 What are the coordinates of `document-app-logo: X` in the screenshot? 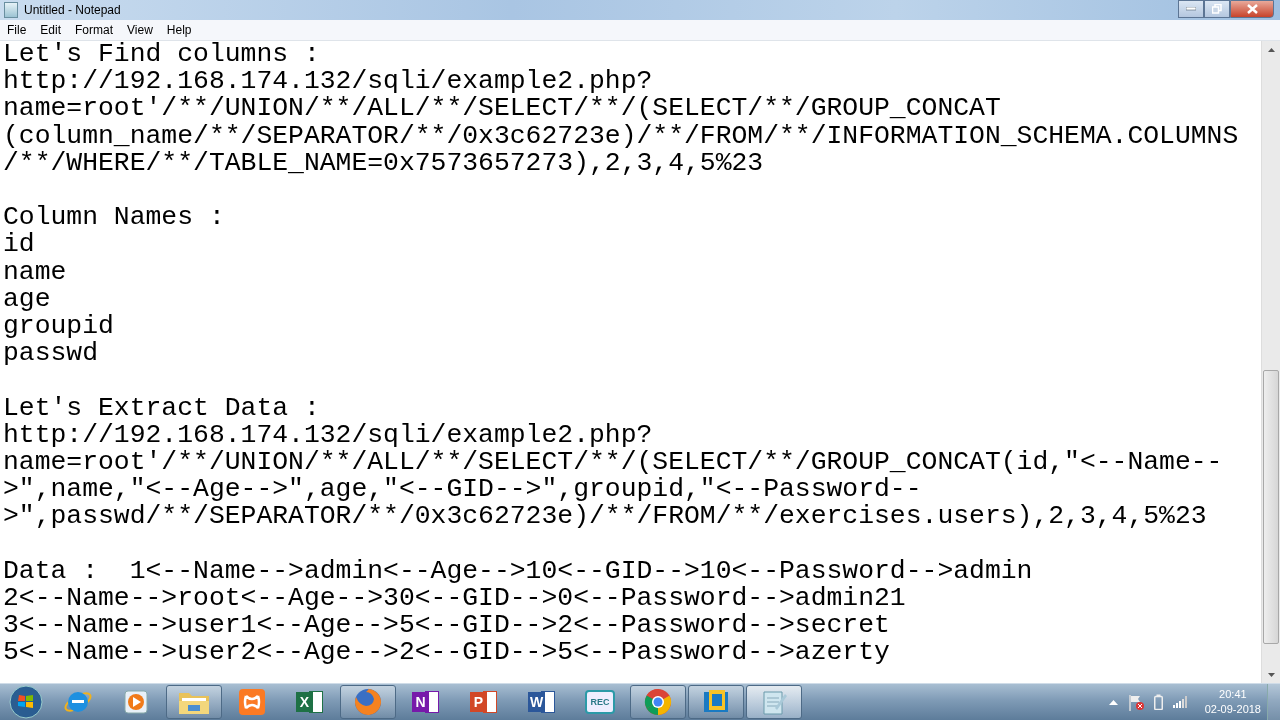 It's located at (304, 702).